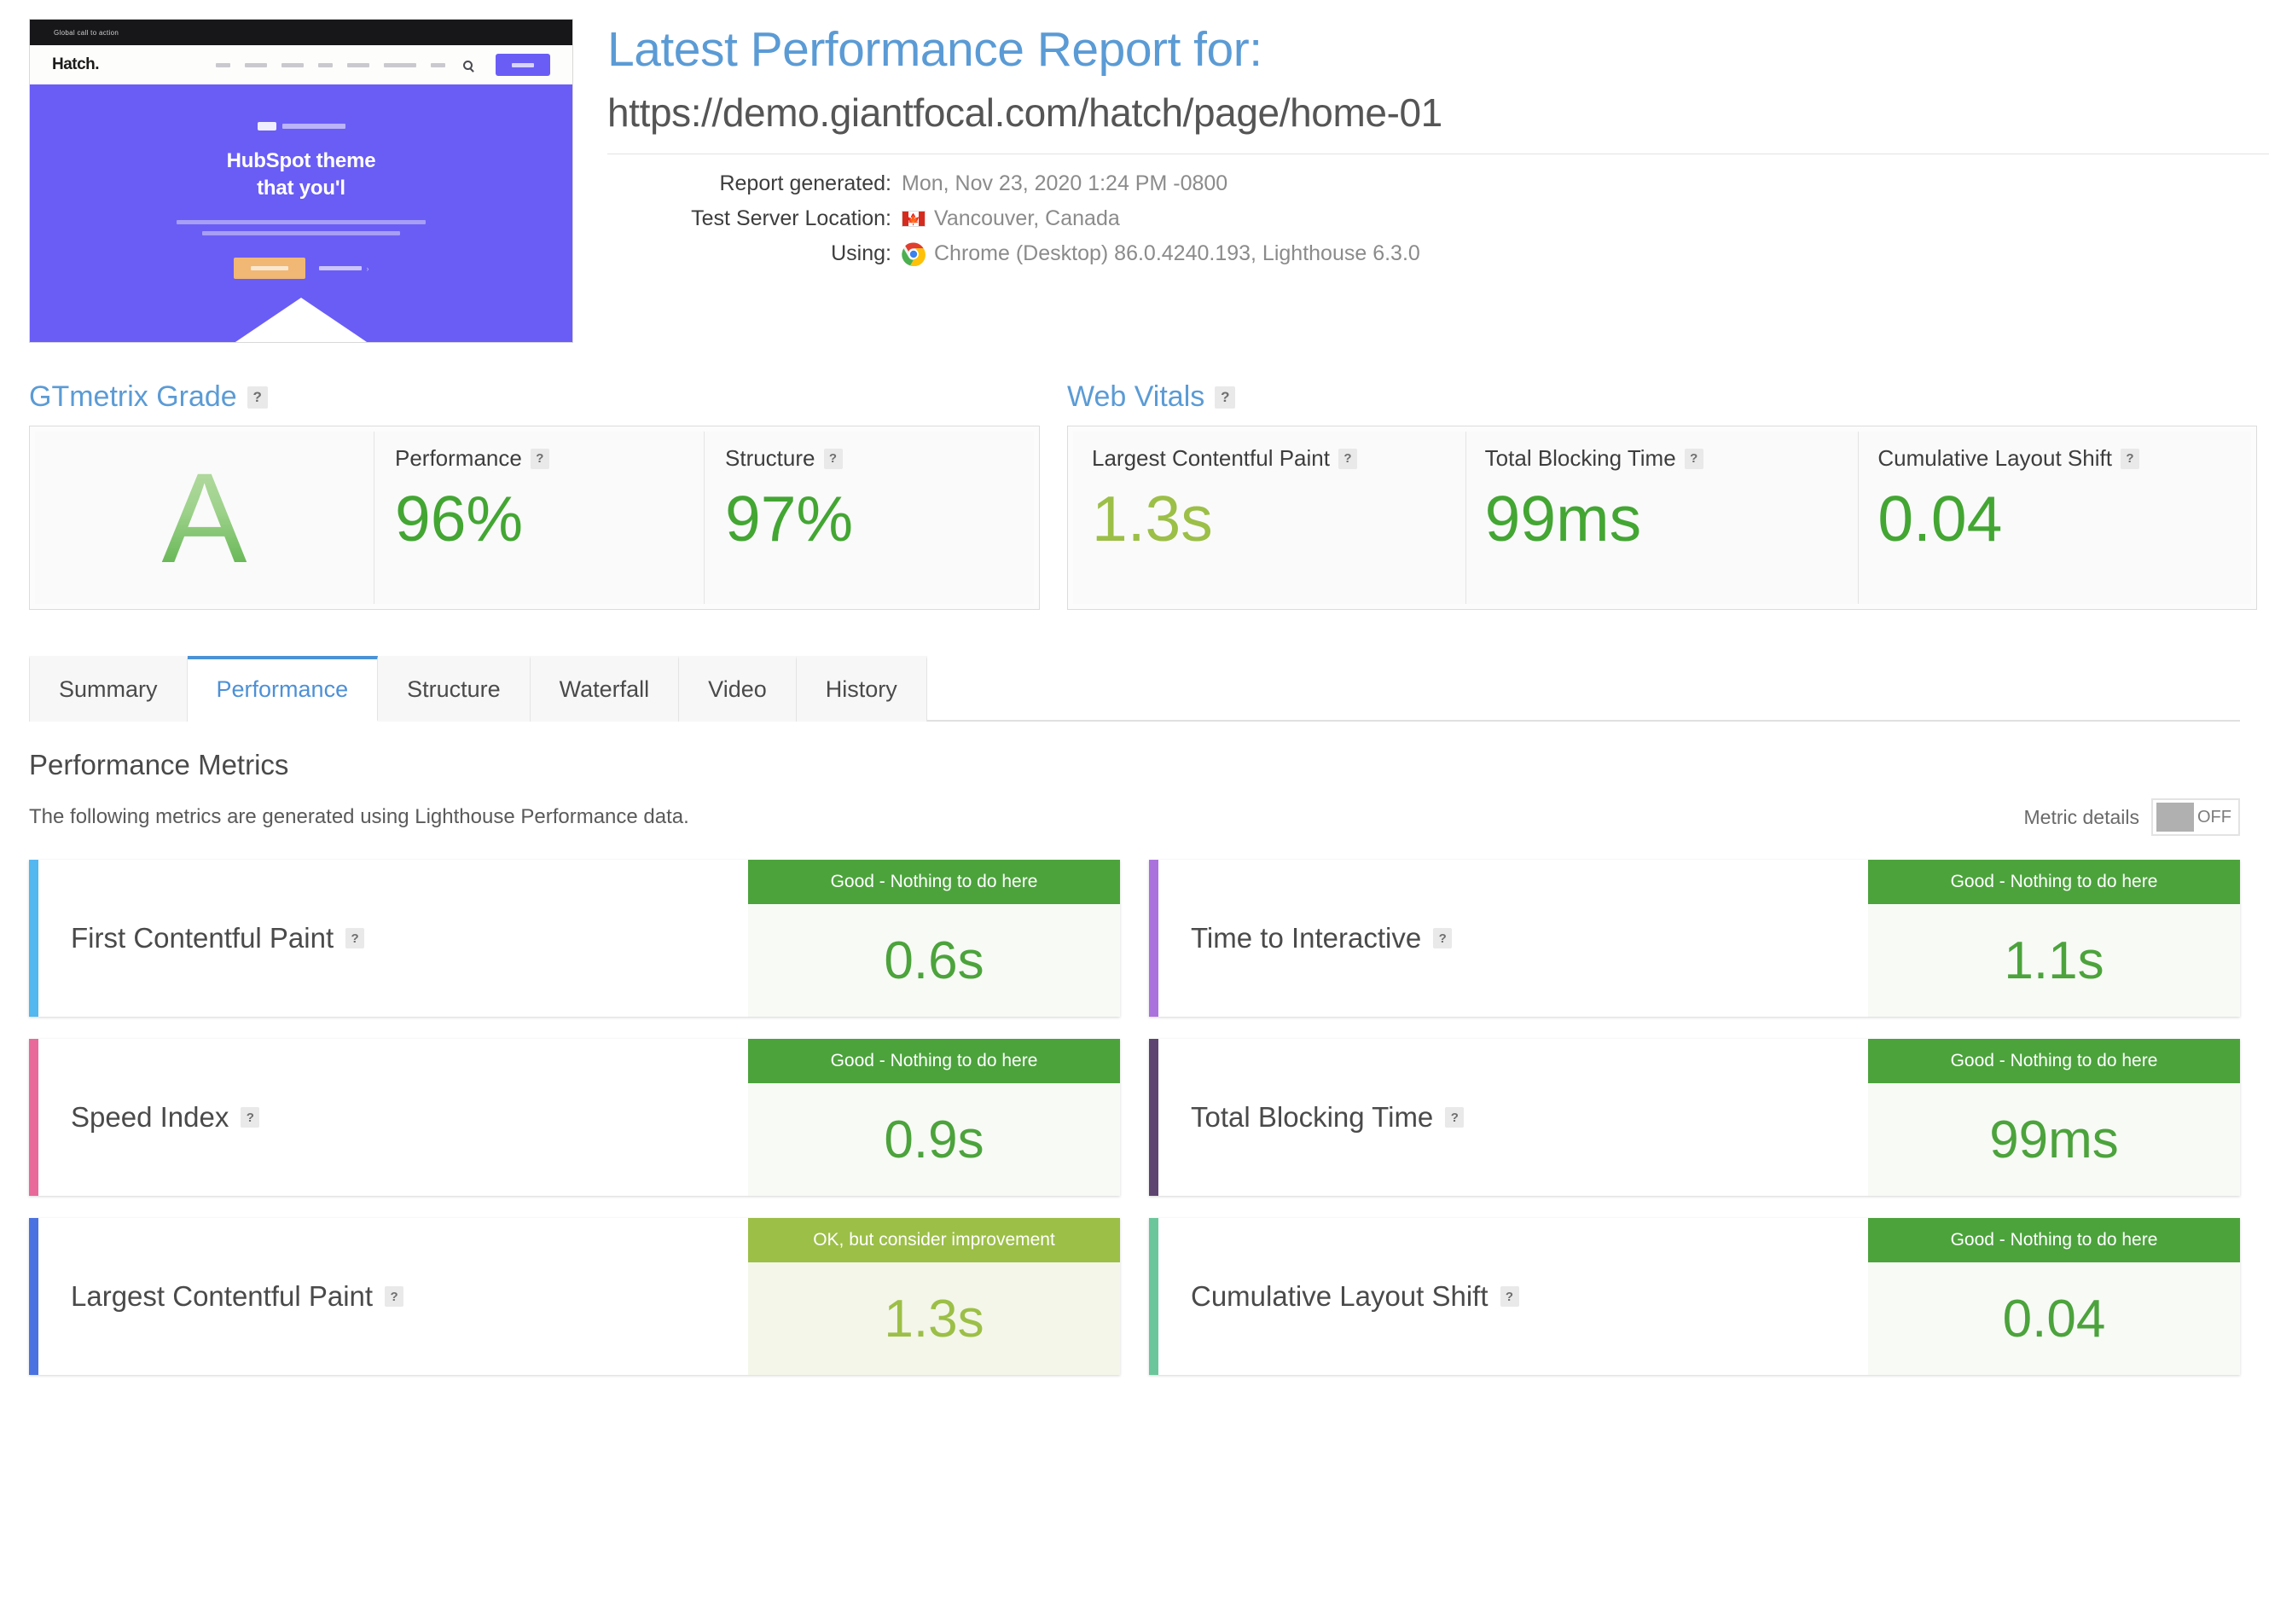 The width and height of the screenshot is (2269, 1624). What do you see at coordinates (2175, 817) in the screenshot?
I see `toggle-knob` at bounding box center [2175, 817].